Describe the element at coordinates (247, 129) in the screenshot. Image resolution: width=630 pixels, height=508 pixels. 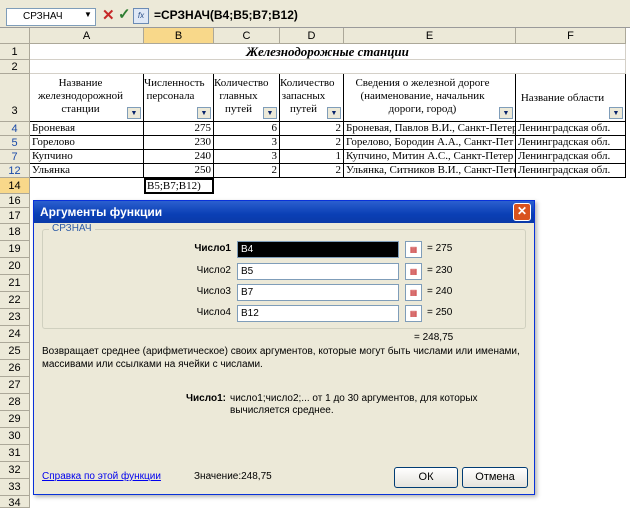
I see `table-cell: 6` at that location.